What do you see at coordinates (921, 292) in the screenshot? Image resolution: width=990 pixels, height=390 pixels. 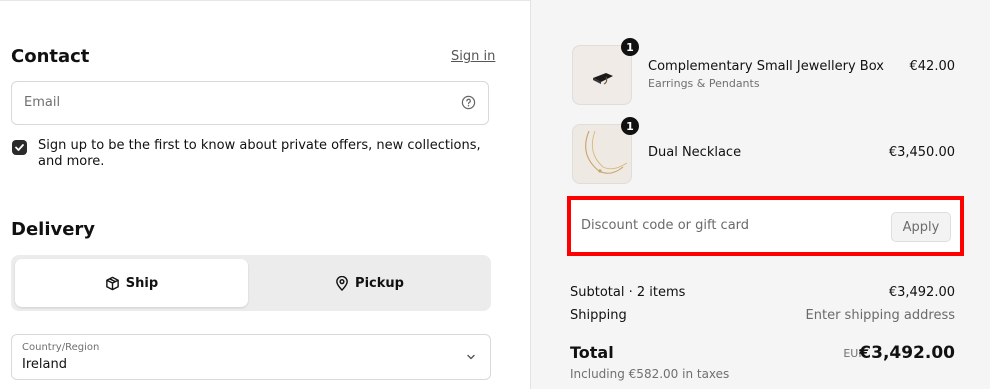 I see `subtotal-value: €3,492.00` at bounding box center [921, 292].